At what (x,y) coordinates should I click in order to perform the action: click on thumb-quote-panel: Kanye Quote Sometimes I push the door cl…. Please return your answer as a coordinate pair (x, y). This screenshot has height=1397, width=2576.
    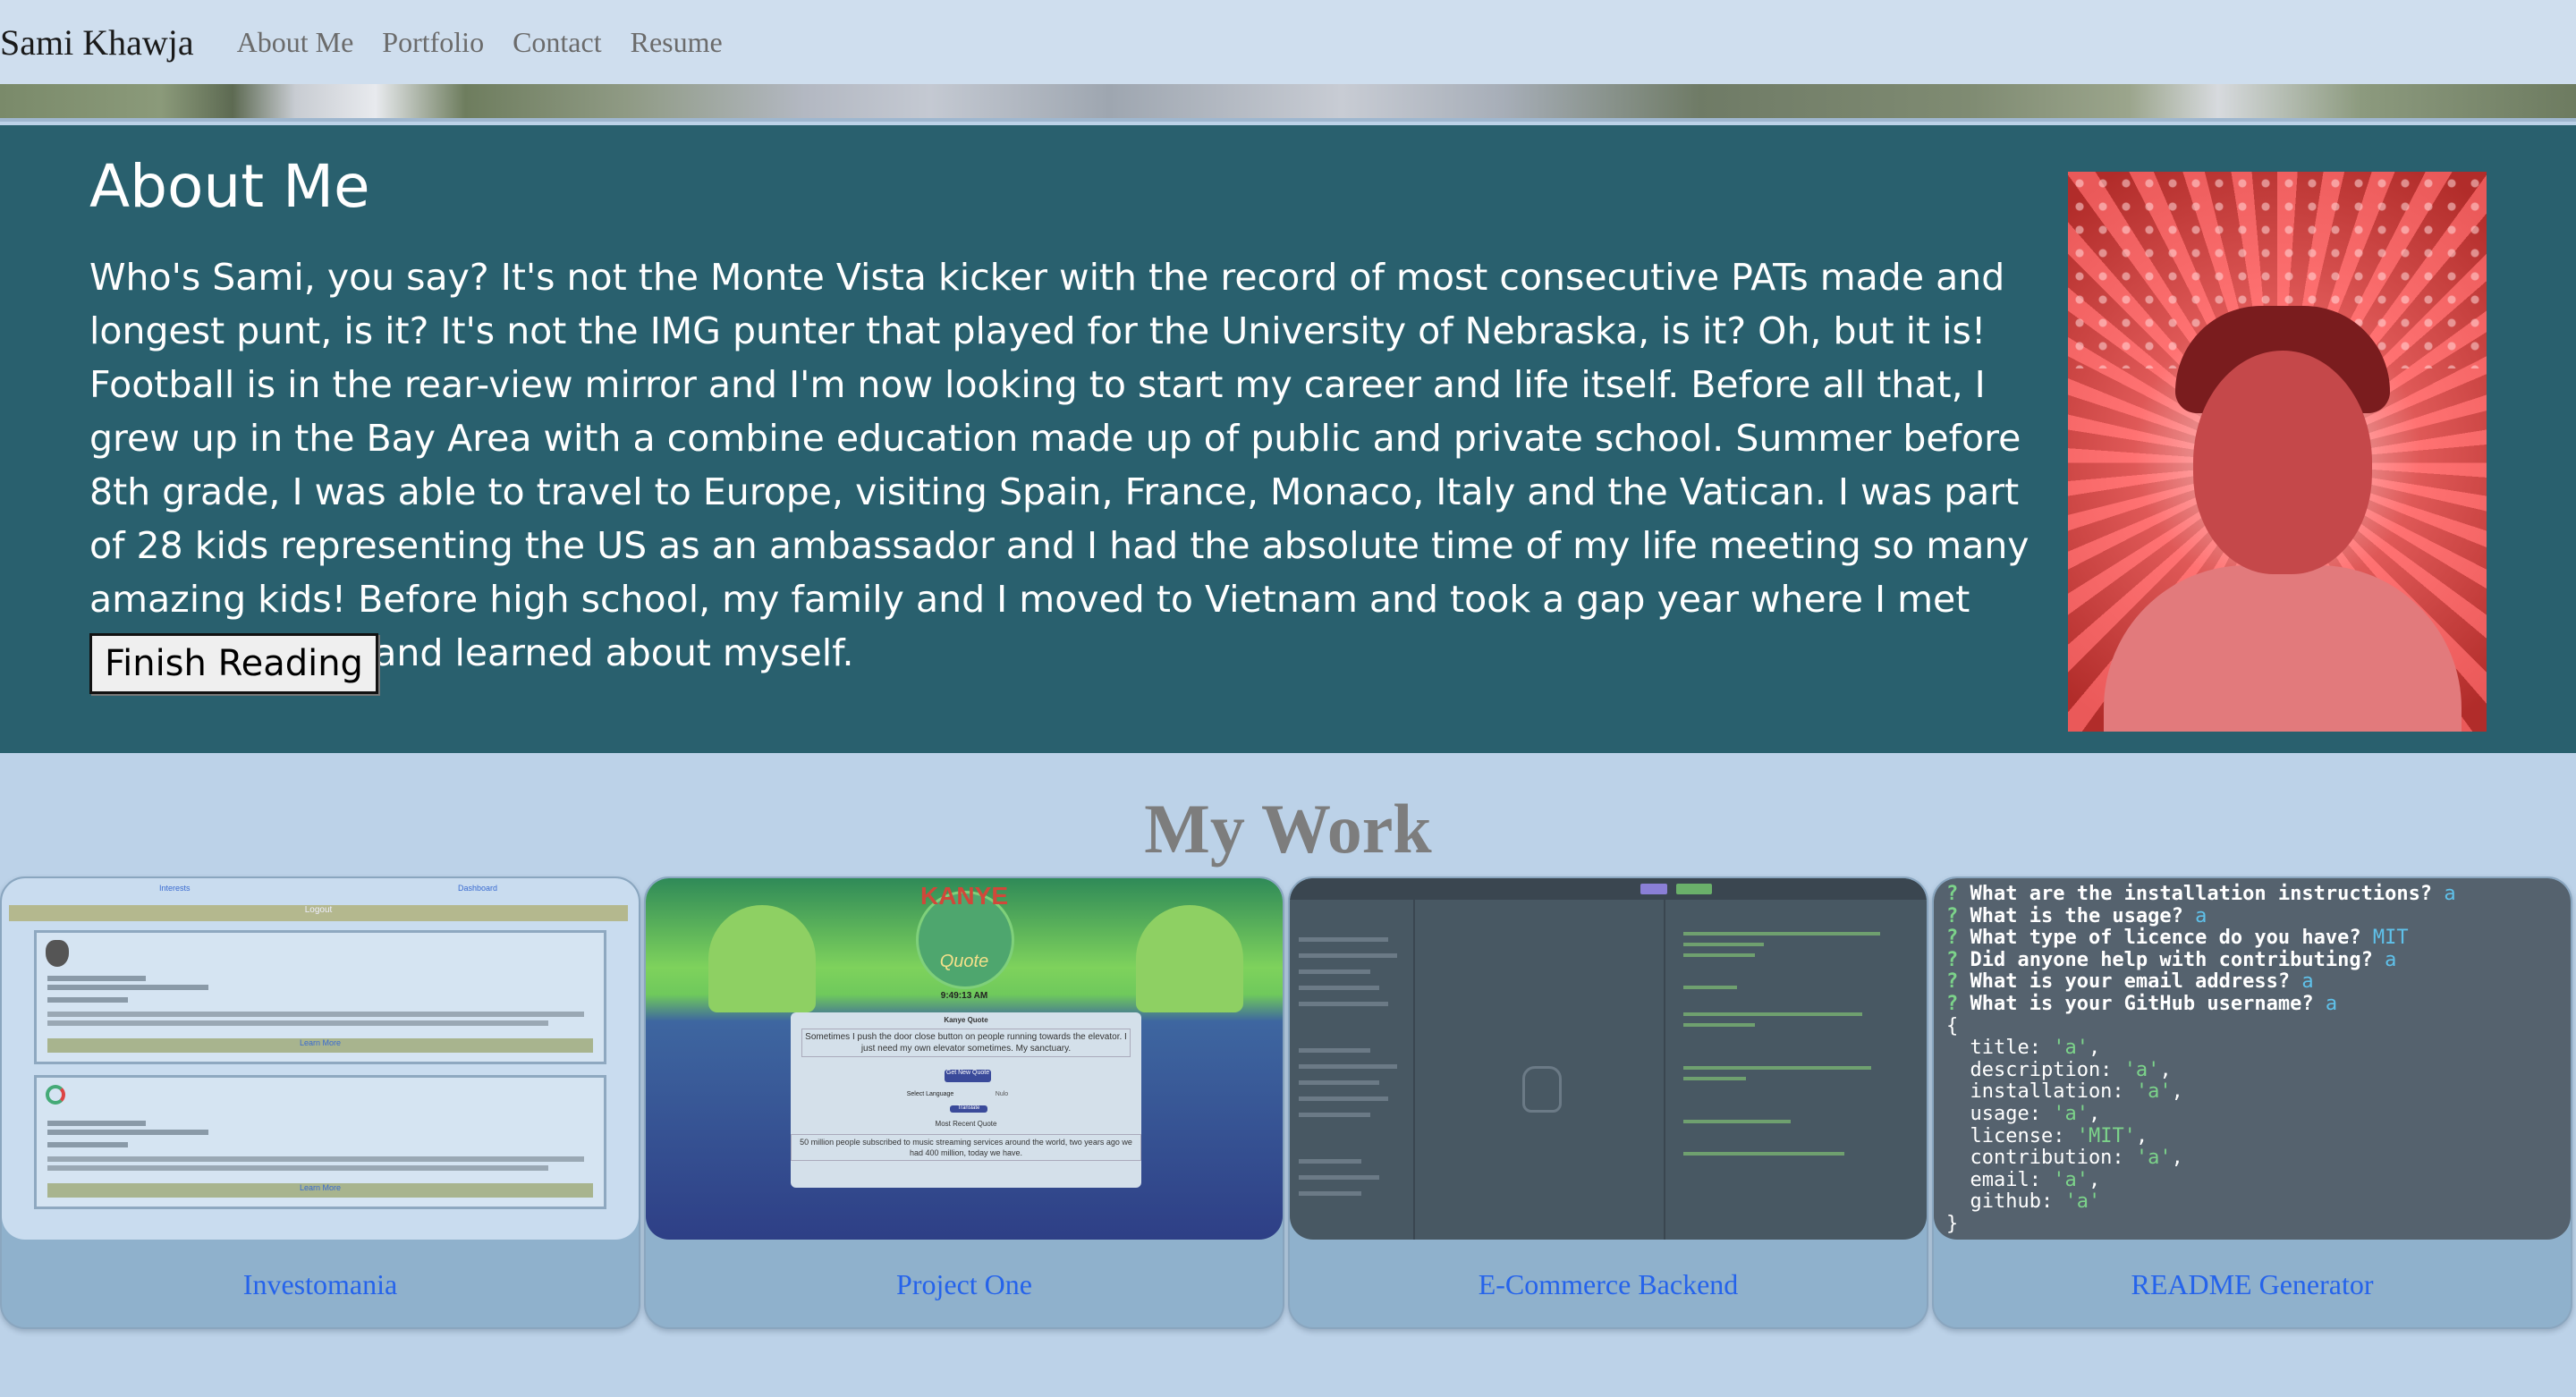
    Looking at the image, I should click on (966, 1100).